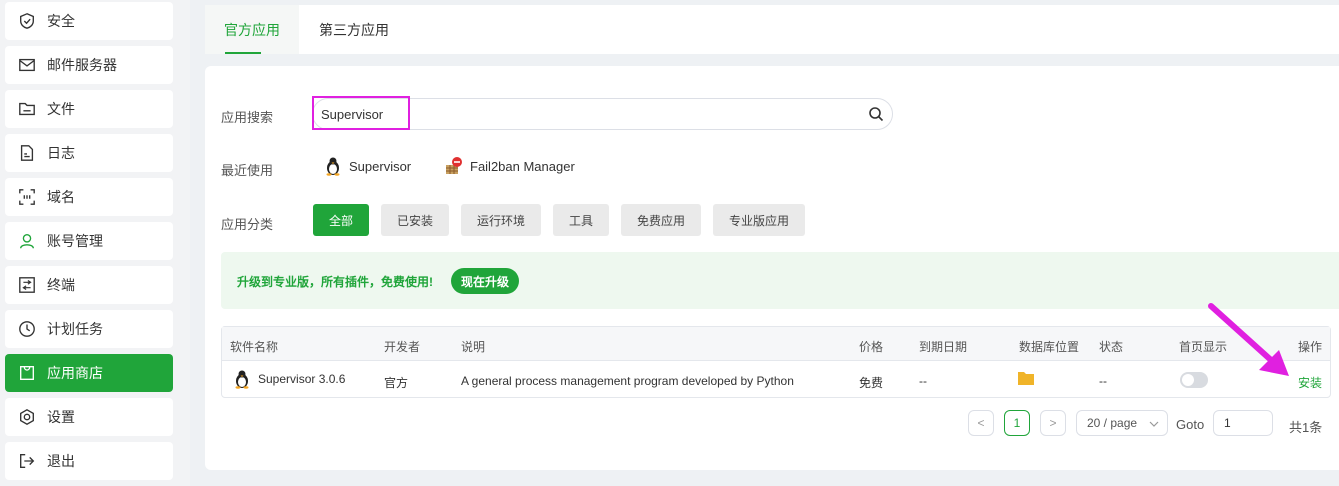 This screenshot has height=486, width=1339. Describe the element at coordinates (27, 241) in the screenshot. I see `user-icon` at that location.